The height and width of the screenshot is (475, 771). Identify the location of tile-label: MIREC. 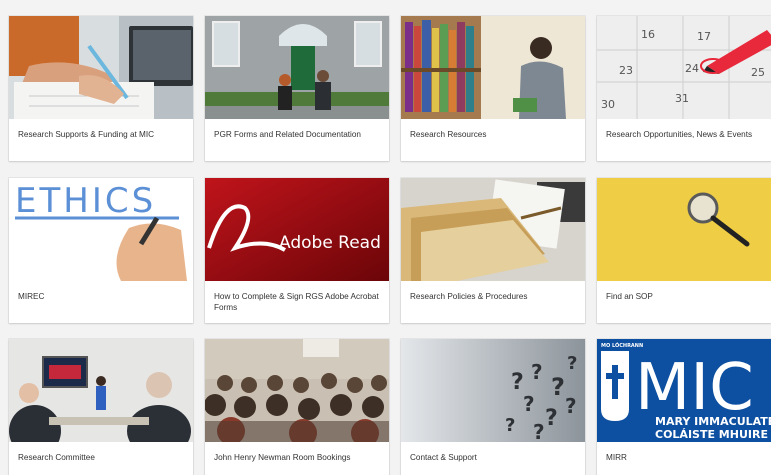
(31, 296).